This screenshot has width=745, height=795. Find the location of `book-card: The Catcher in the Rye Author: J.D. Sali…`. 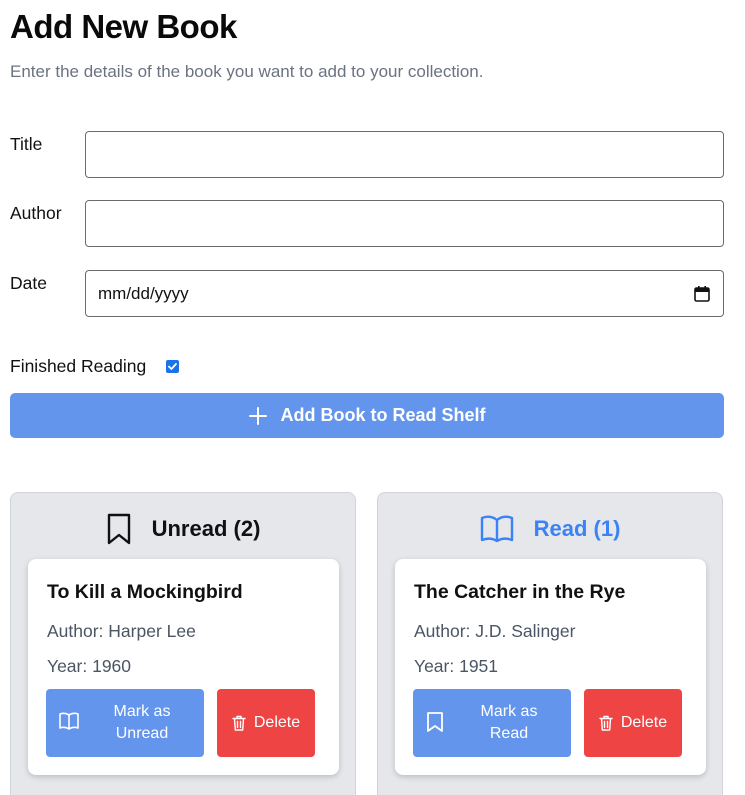

book-card: The Catcher in the Rye Author: J.D. Sali… is located at coordinates (550, 667).